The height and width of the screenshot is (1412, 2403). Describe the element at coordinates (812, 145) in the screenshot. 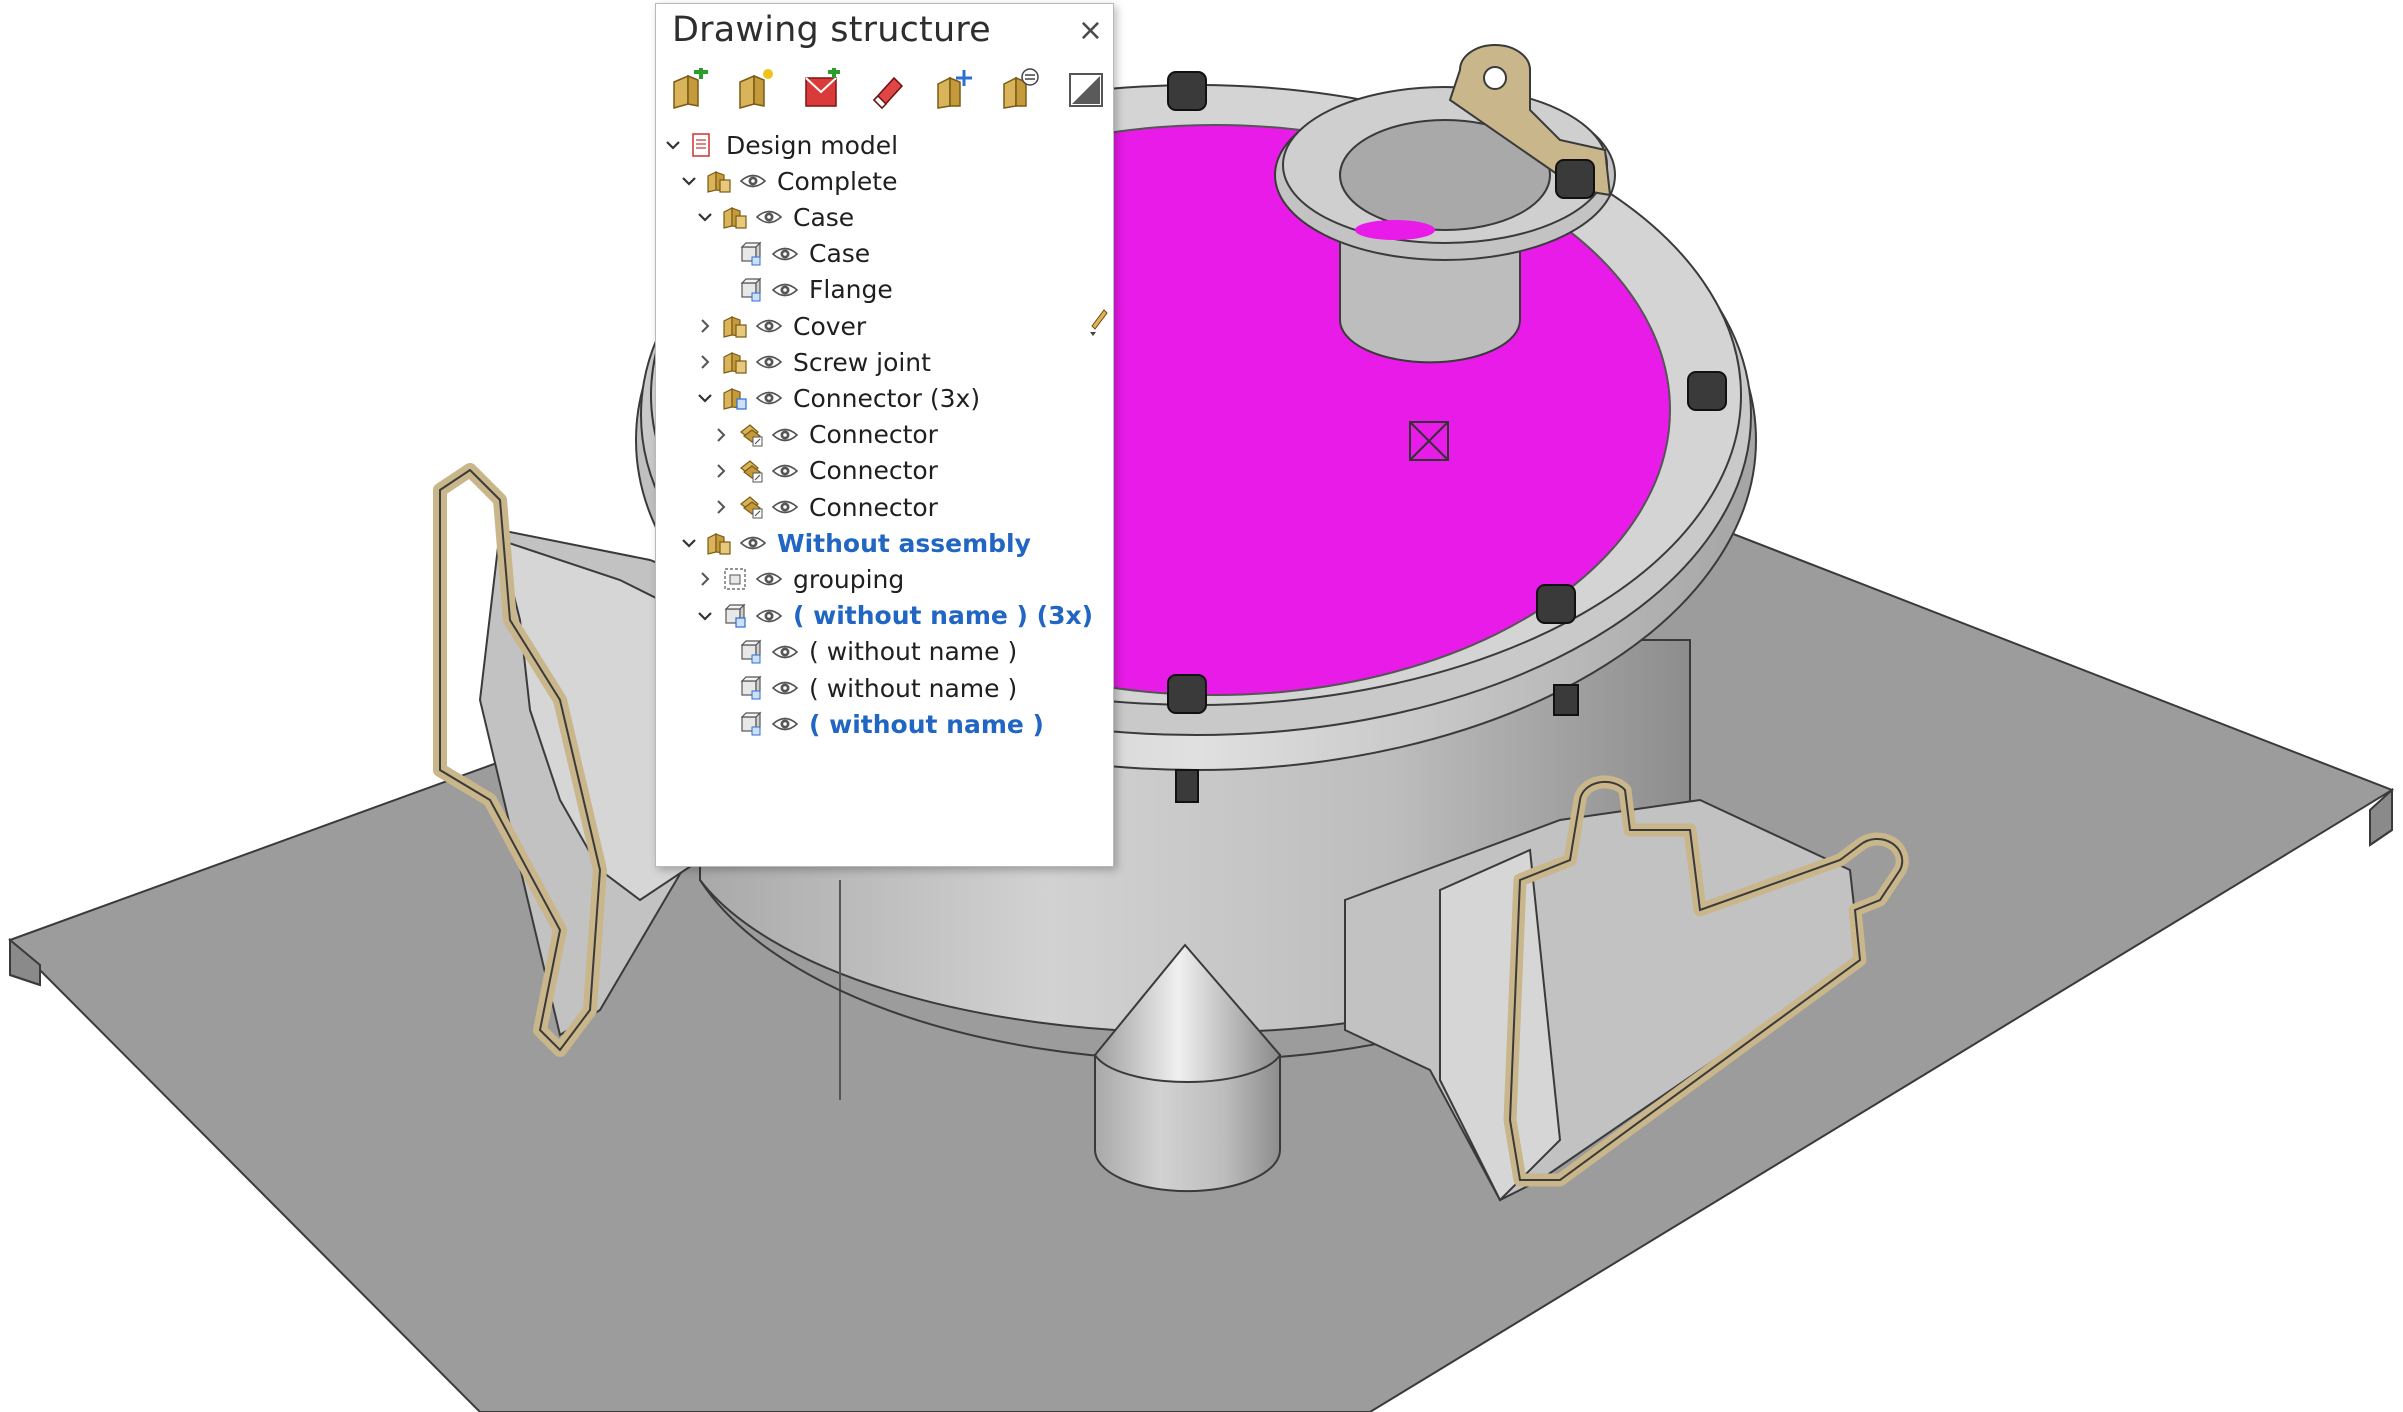

I see `tree-item-label: Design model` at that location.